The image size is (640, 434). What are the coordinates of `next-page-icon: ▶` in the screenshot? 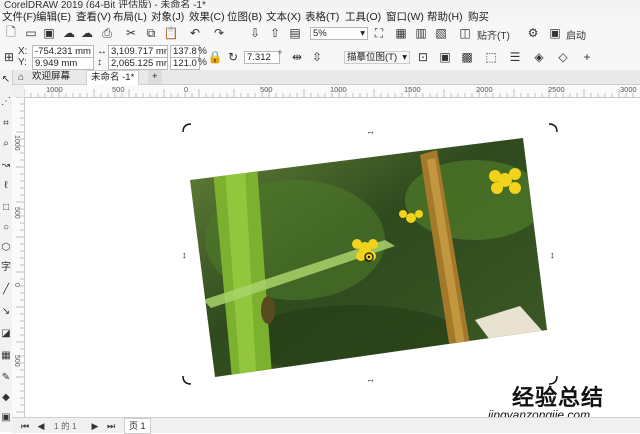 It's located at (95, 426).